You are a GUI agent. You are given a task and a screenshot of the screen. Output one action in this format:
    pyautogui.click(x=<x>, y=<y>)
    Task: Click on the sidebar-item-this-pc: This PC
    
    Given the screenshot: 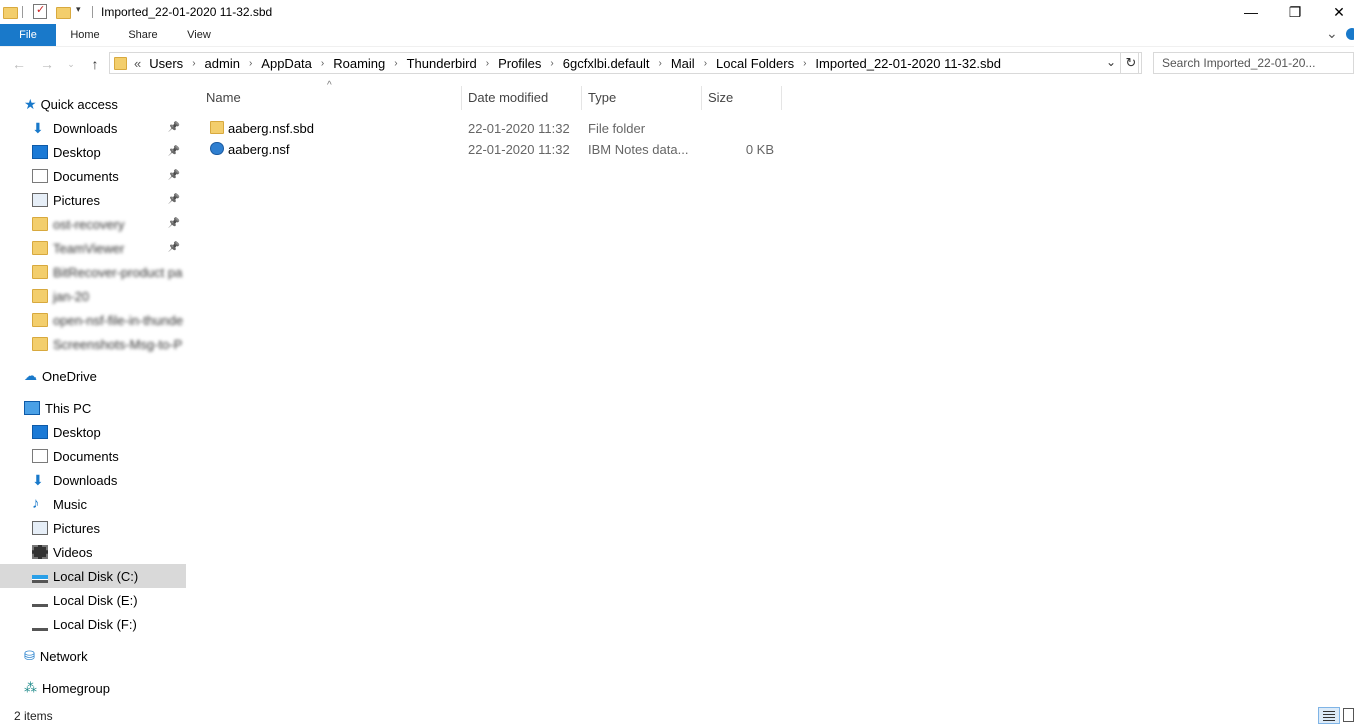 What is the action you would take?
    pyautogui.click(x=106, y=408)
    